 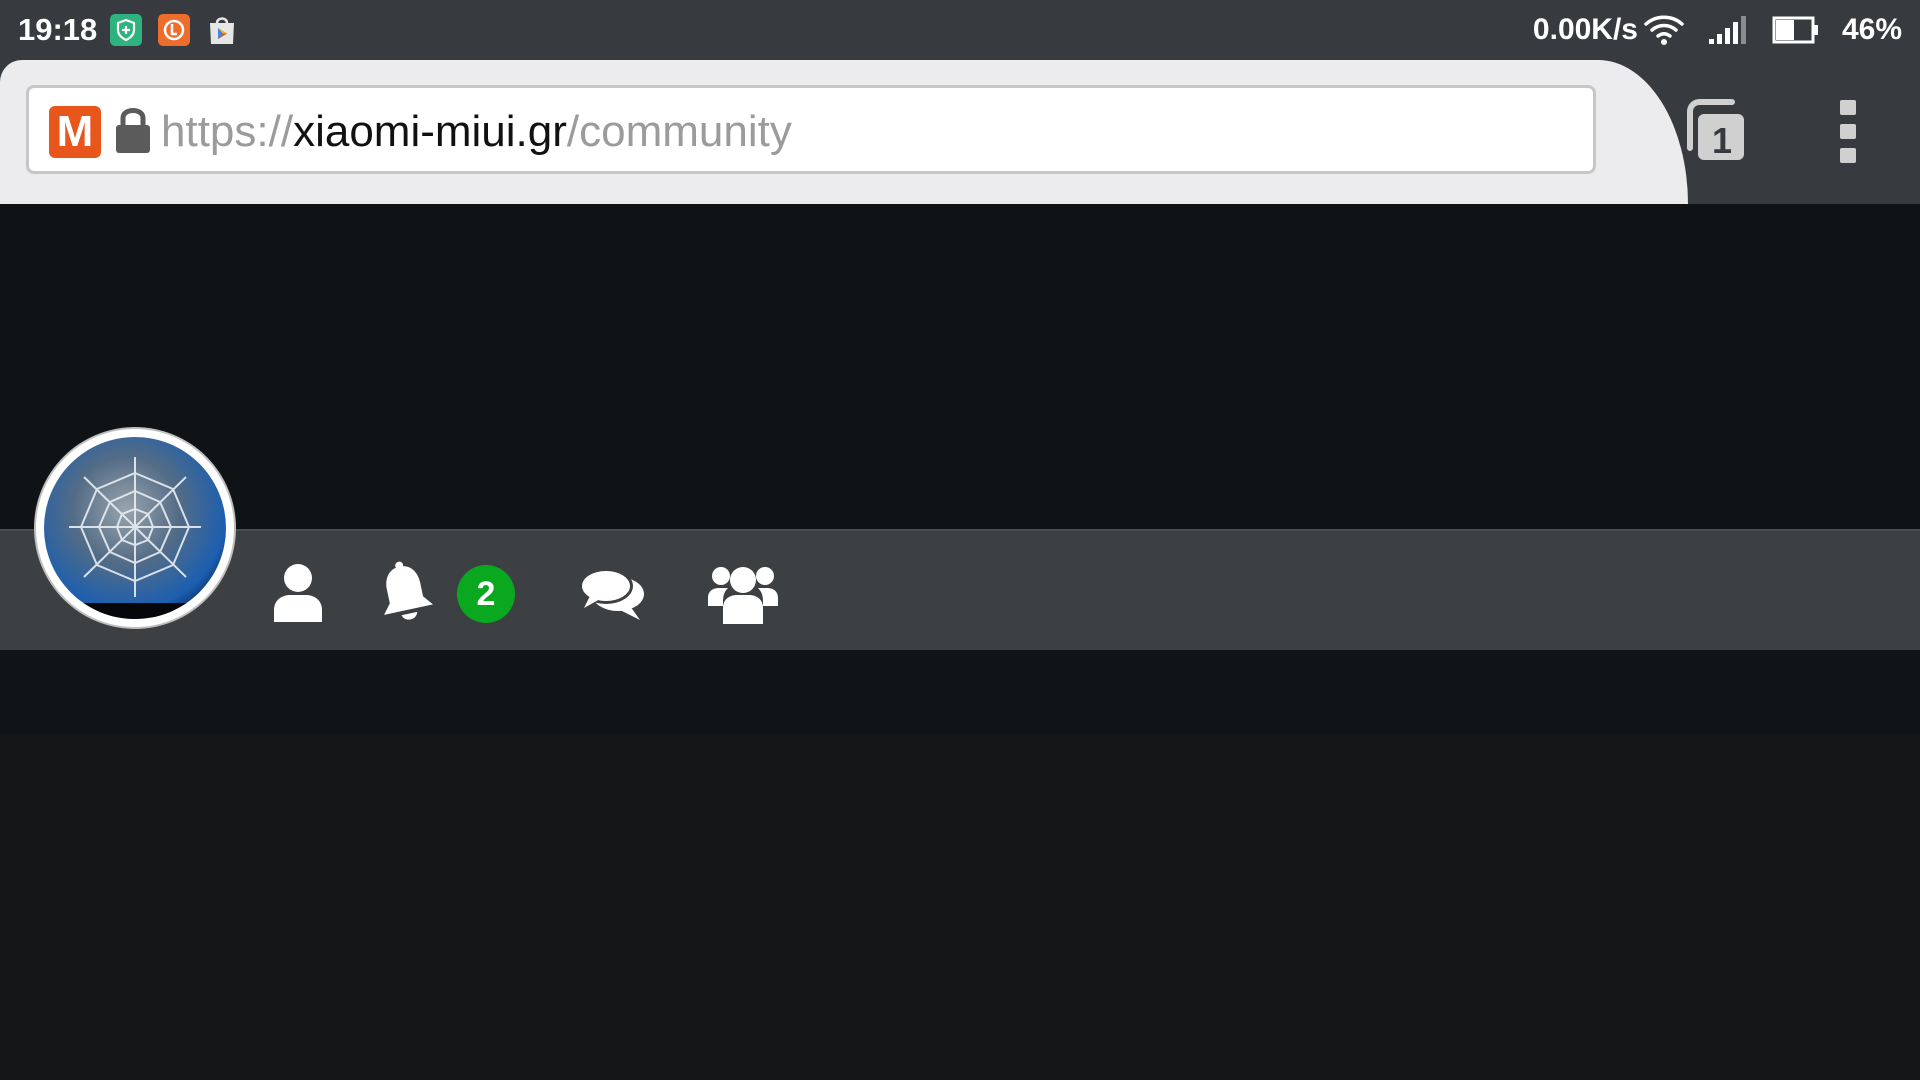 What do you see at coordinates (1585, 29) in the screenshot?
I see `network-speed: 0.00K/s` at bounding box center [1585, 29].